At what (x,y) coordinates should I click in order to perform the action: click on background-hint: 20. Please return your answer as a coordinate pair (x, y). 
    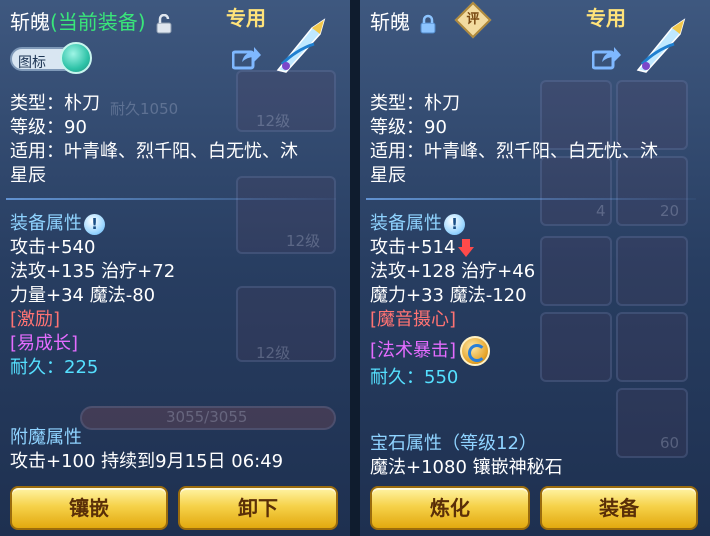
    Looking at the image, I should click on (670, 211).